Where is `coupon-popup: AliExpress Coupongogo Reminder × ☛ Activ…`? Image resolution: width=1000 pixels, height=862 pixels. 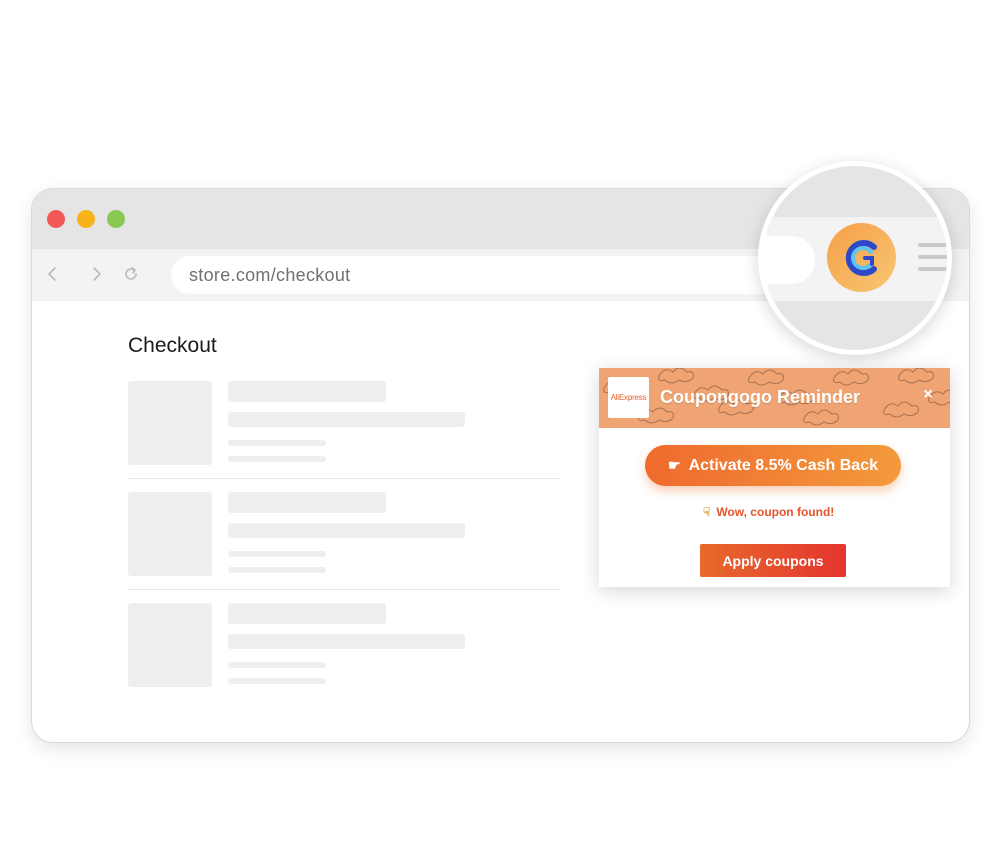
coupon-popup: AliExpress Coupongogo Reminder × ☛ Activ… is located at coordinates (774, 477).